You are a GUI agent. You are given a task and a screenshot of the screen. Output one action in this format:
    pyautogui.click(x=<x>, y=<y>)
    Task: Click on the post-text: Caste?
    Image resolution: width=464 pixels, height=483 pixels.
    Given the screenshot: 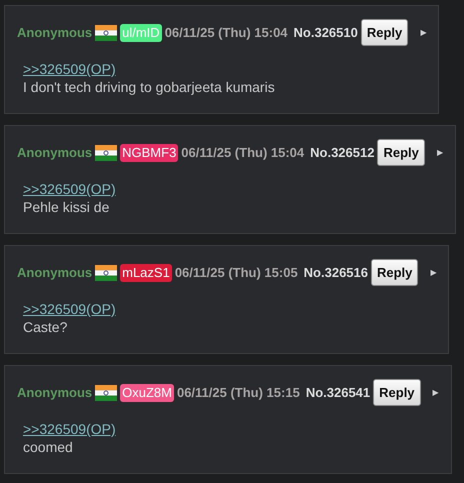 What is the action you would take?
    pyautogui.click(x=45, y=327)
    